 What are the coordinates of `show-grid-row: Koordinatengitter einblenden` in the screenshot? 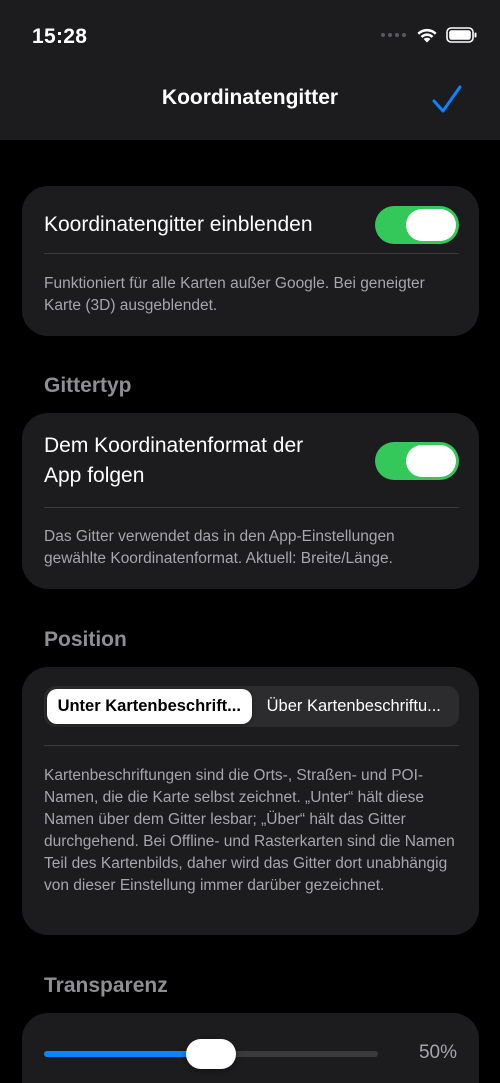 It's located at (251, 225).